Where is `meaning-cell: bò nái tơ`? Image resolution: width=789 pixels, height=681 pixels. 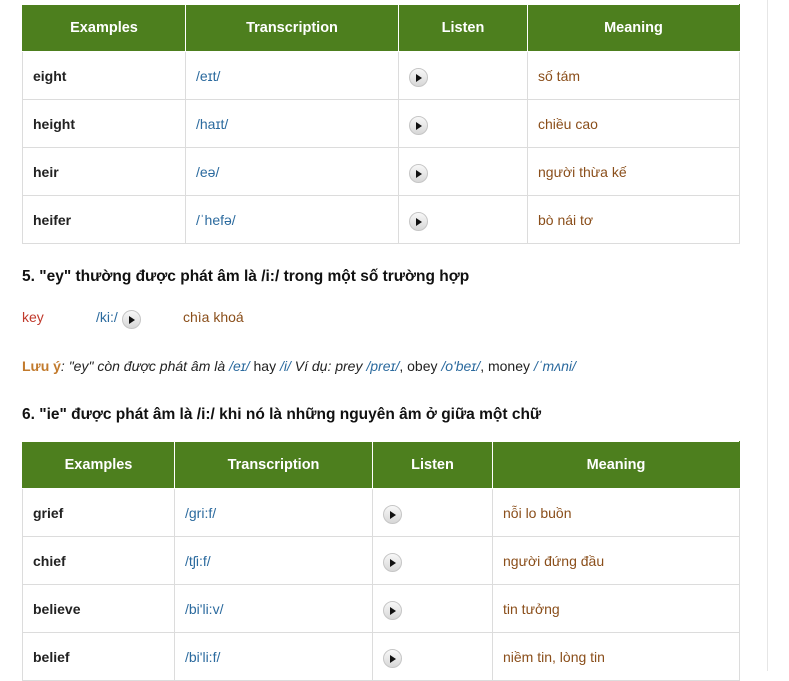 meaning-cell: bò nái tơ is located at coordinates (633, 219).